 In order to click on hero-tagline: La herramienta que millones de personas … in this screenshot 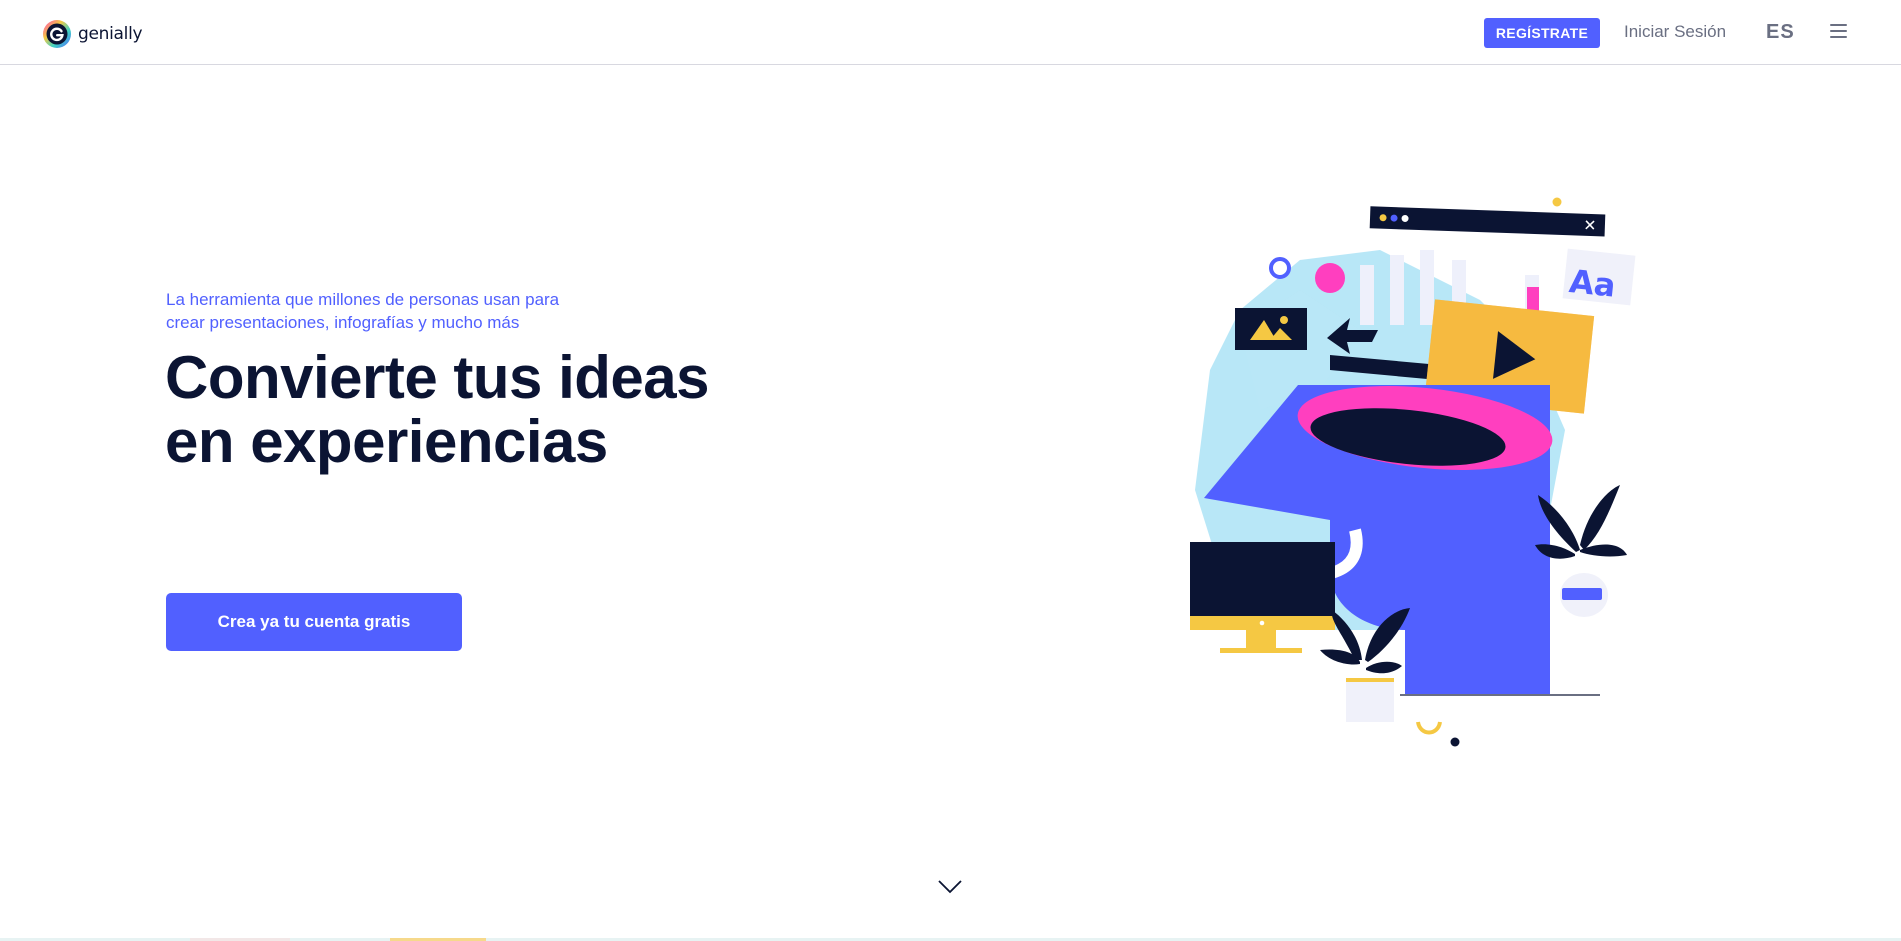, I will do `click(376, 311)`.